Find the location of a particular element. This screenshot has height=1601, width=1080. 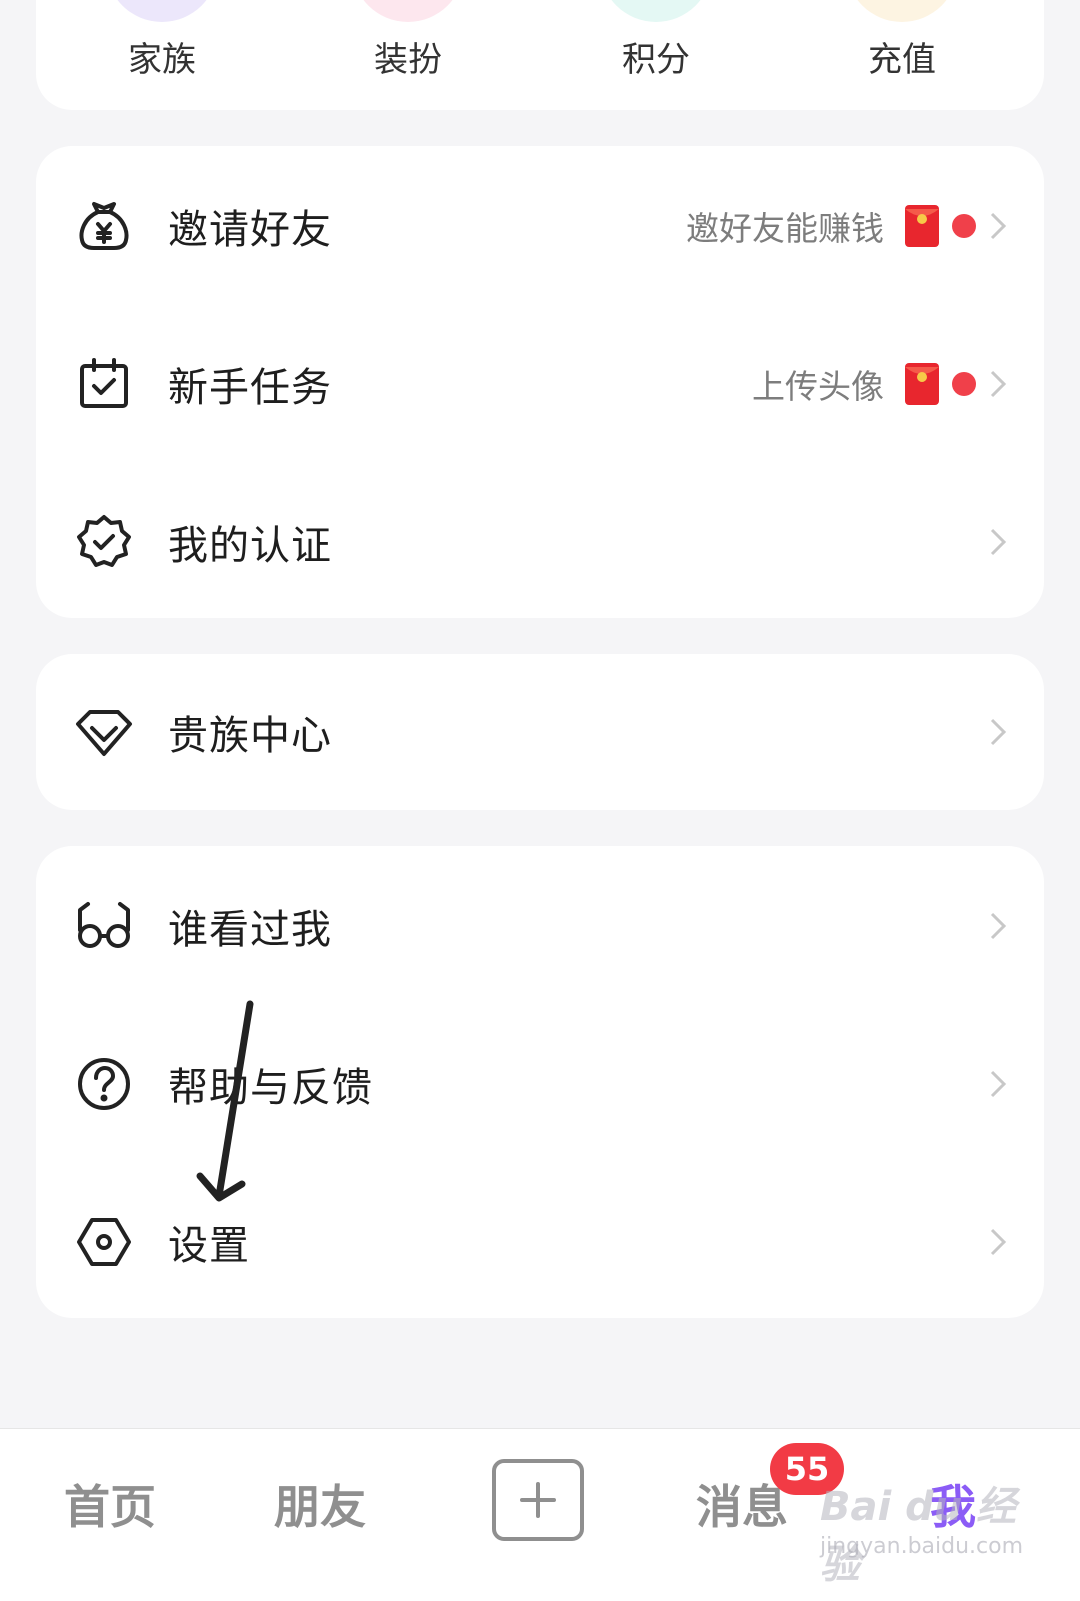

quick-item-label: 家族 is located at coordinates (162, 60).